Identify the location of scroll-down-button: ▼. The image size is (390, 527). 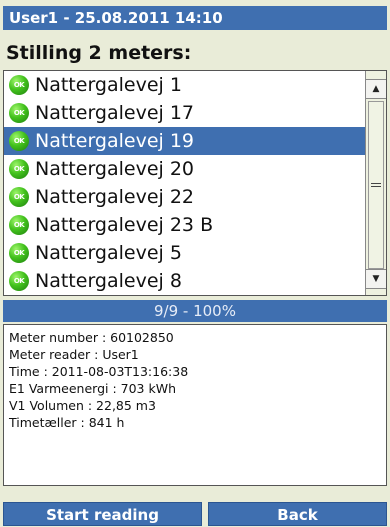
(376, 279).